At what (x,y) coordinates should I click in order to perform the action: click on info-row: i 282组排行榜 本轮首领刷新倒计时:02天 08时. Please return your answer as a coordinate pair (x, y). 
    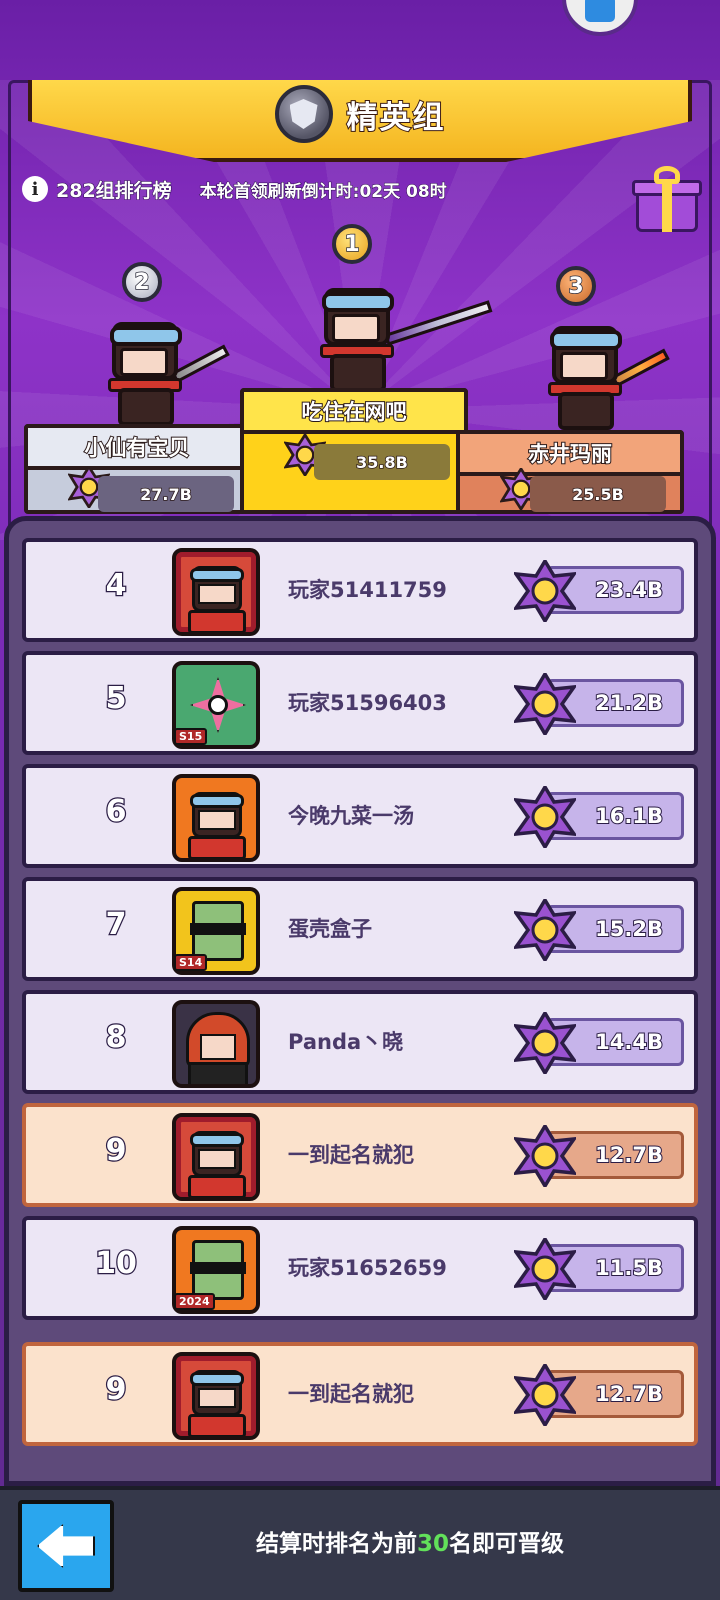
    Looking at the image, I should click on (234, 189).